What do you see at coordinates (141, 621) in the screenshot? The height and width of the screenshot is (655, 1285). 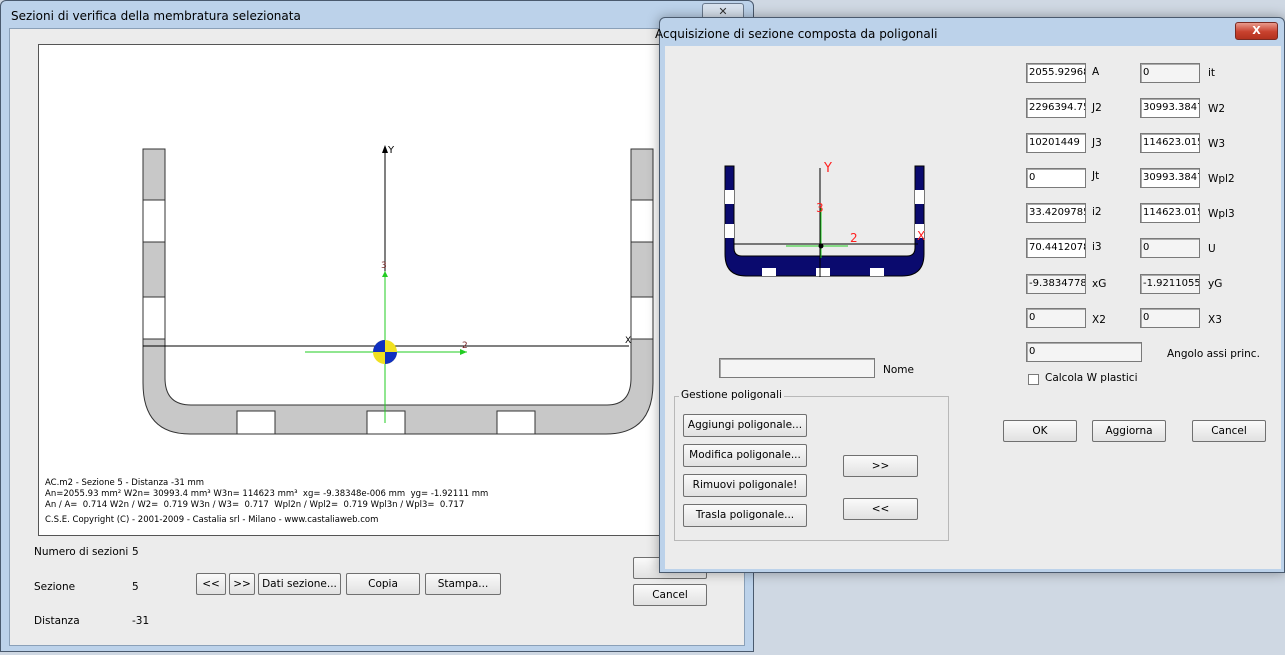 I see `distanza-value: -31` at bounding box center [141, 621].